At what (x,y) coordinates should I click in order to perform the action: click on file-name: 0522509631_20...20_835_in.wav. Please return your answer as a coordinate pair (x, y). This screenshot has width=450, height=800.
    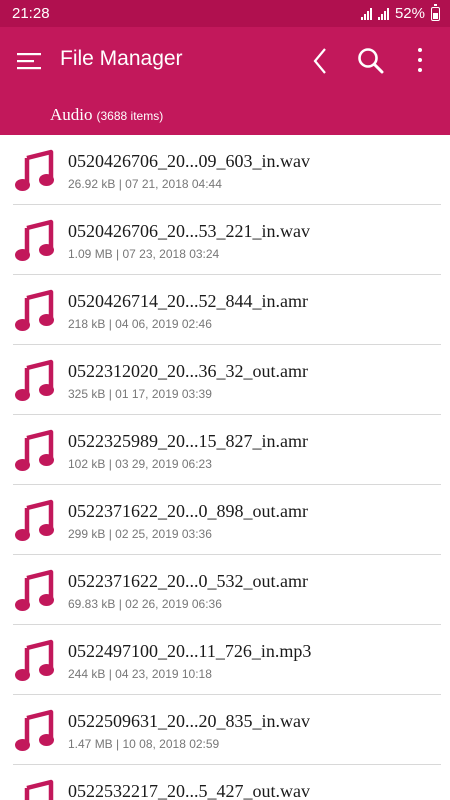
    Looking at the image, I should click on (189, 721).